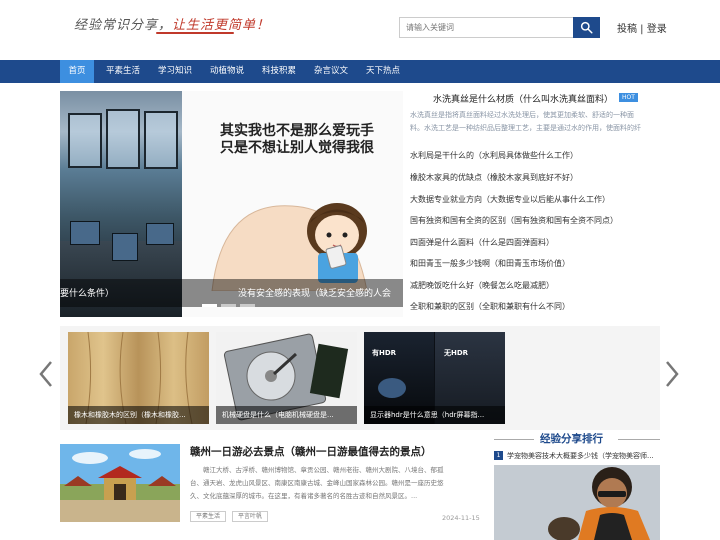  I want to click on post-link: 投稿, so click(627, 29).